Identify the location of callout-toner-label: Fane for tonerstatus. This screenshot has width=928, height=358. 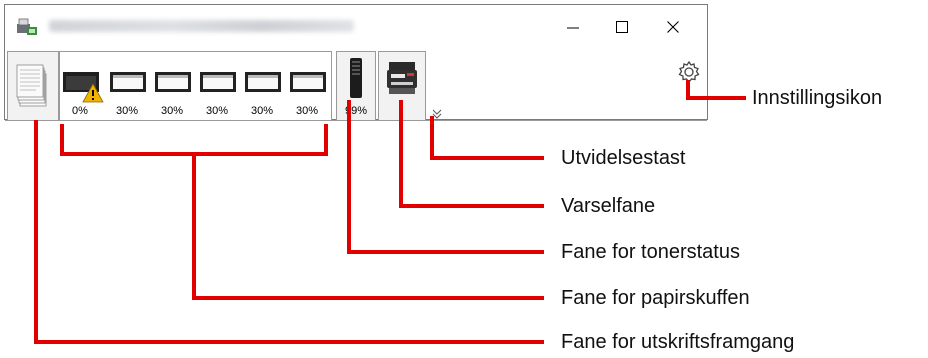
(650, 252).